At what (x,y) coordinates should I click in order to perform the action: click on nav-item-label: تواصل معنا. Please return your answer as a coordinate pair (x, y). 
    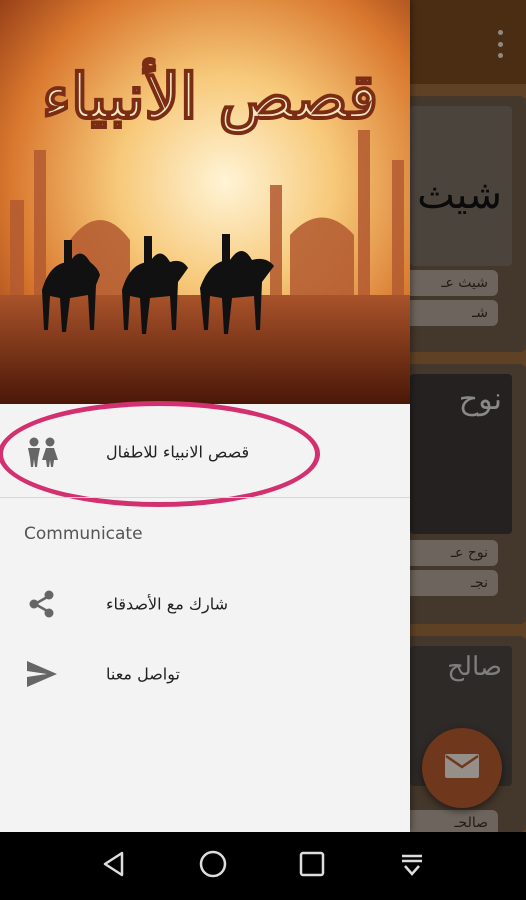
    Looking at the image, I should click on (143, 674).